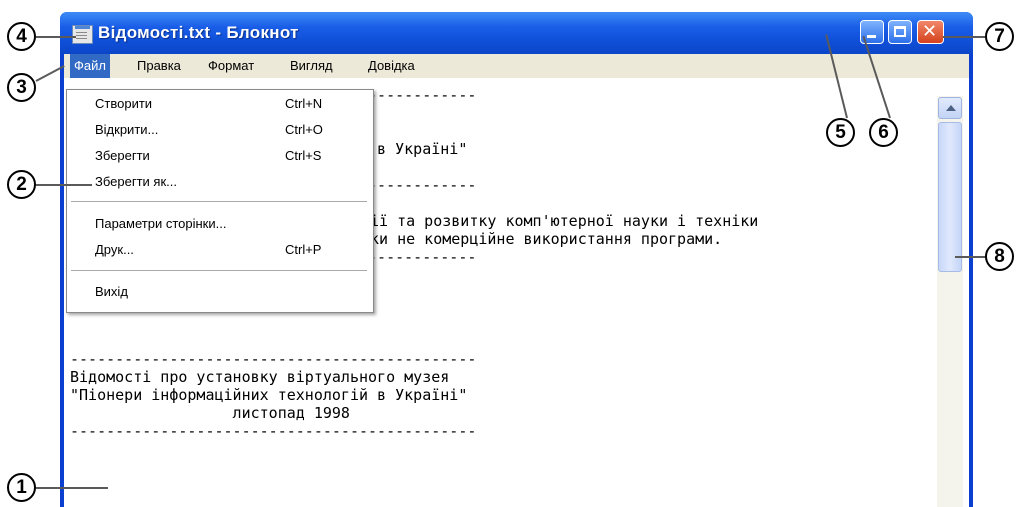 The height and width of the screenshot is (507, 1020). I want to click on maximize-icon, so click(900, 31).